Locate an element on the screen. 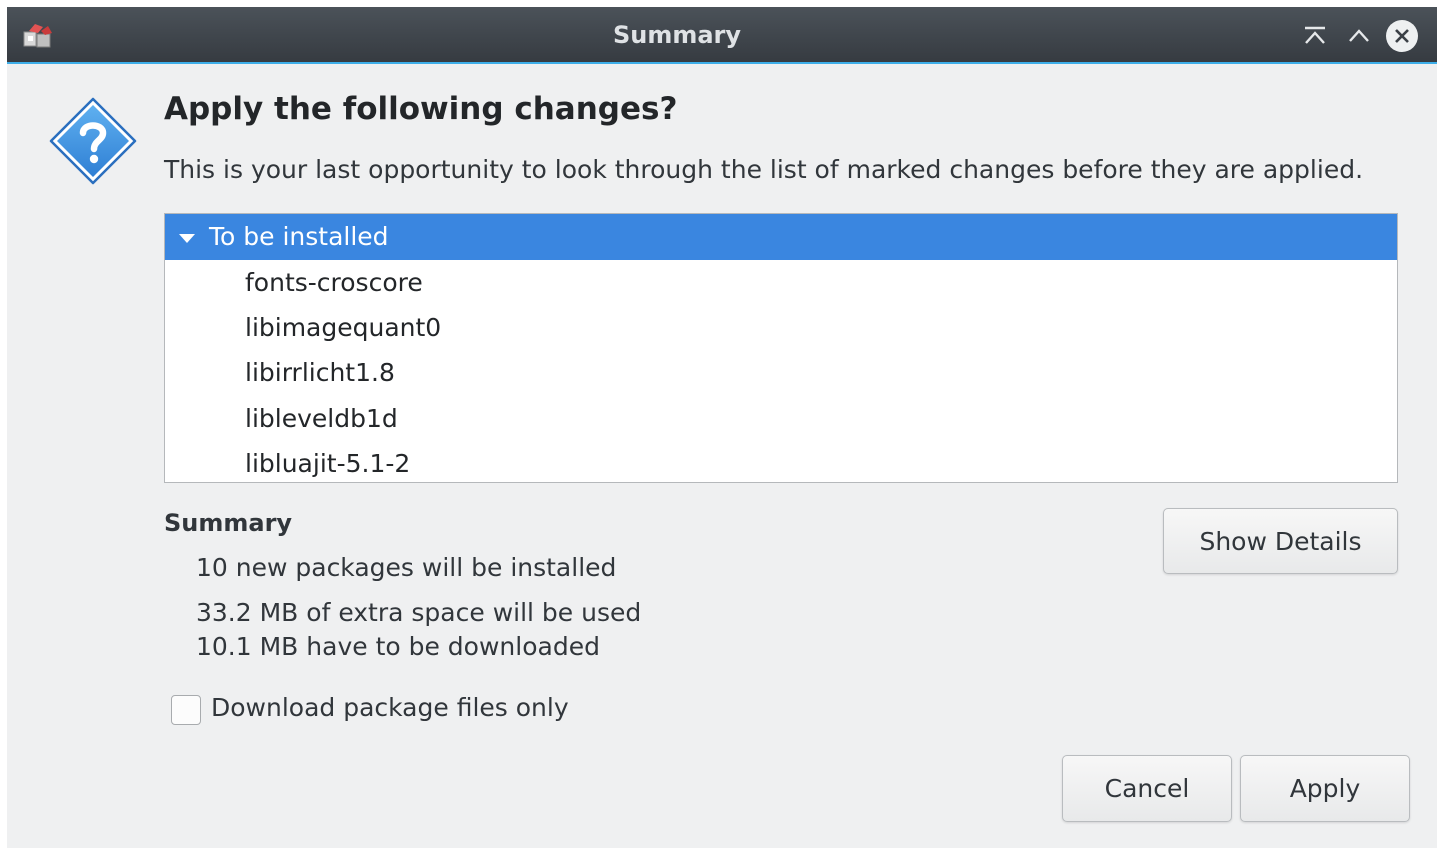  apply-button: Apply is located at coordinates (1325, 788).